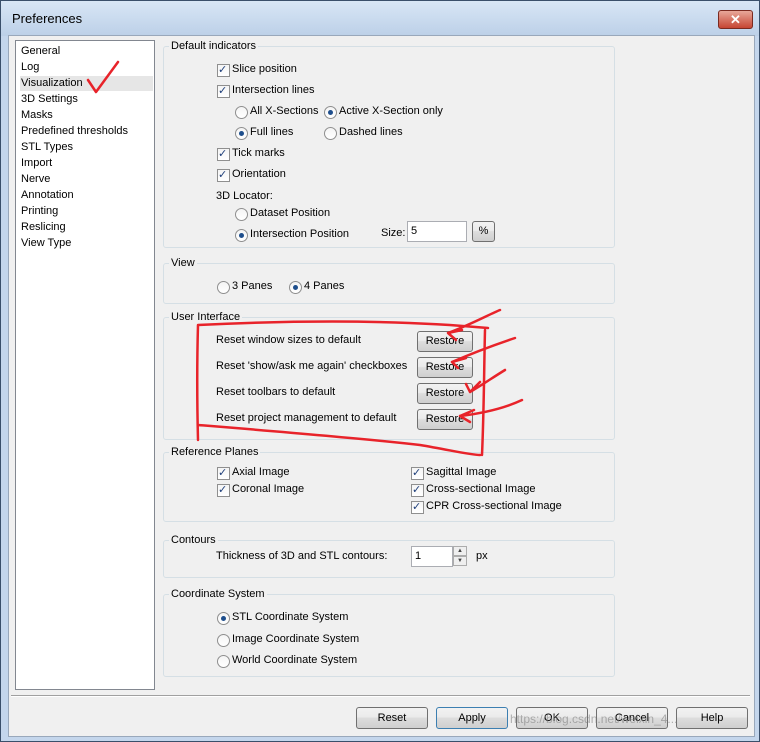  Describe the element at coordinates (86, 83) in the screenshot. I see `nav-item-visualization: Visualization` at that location.